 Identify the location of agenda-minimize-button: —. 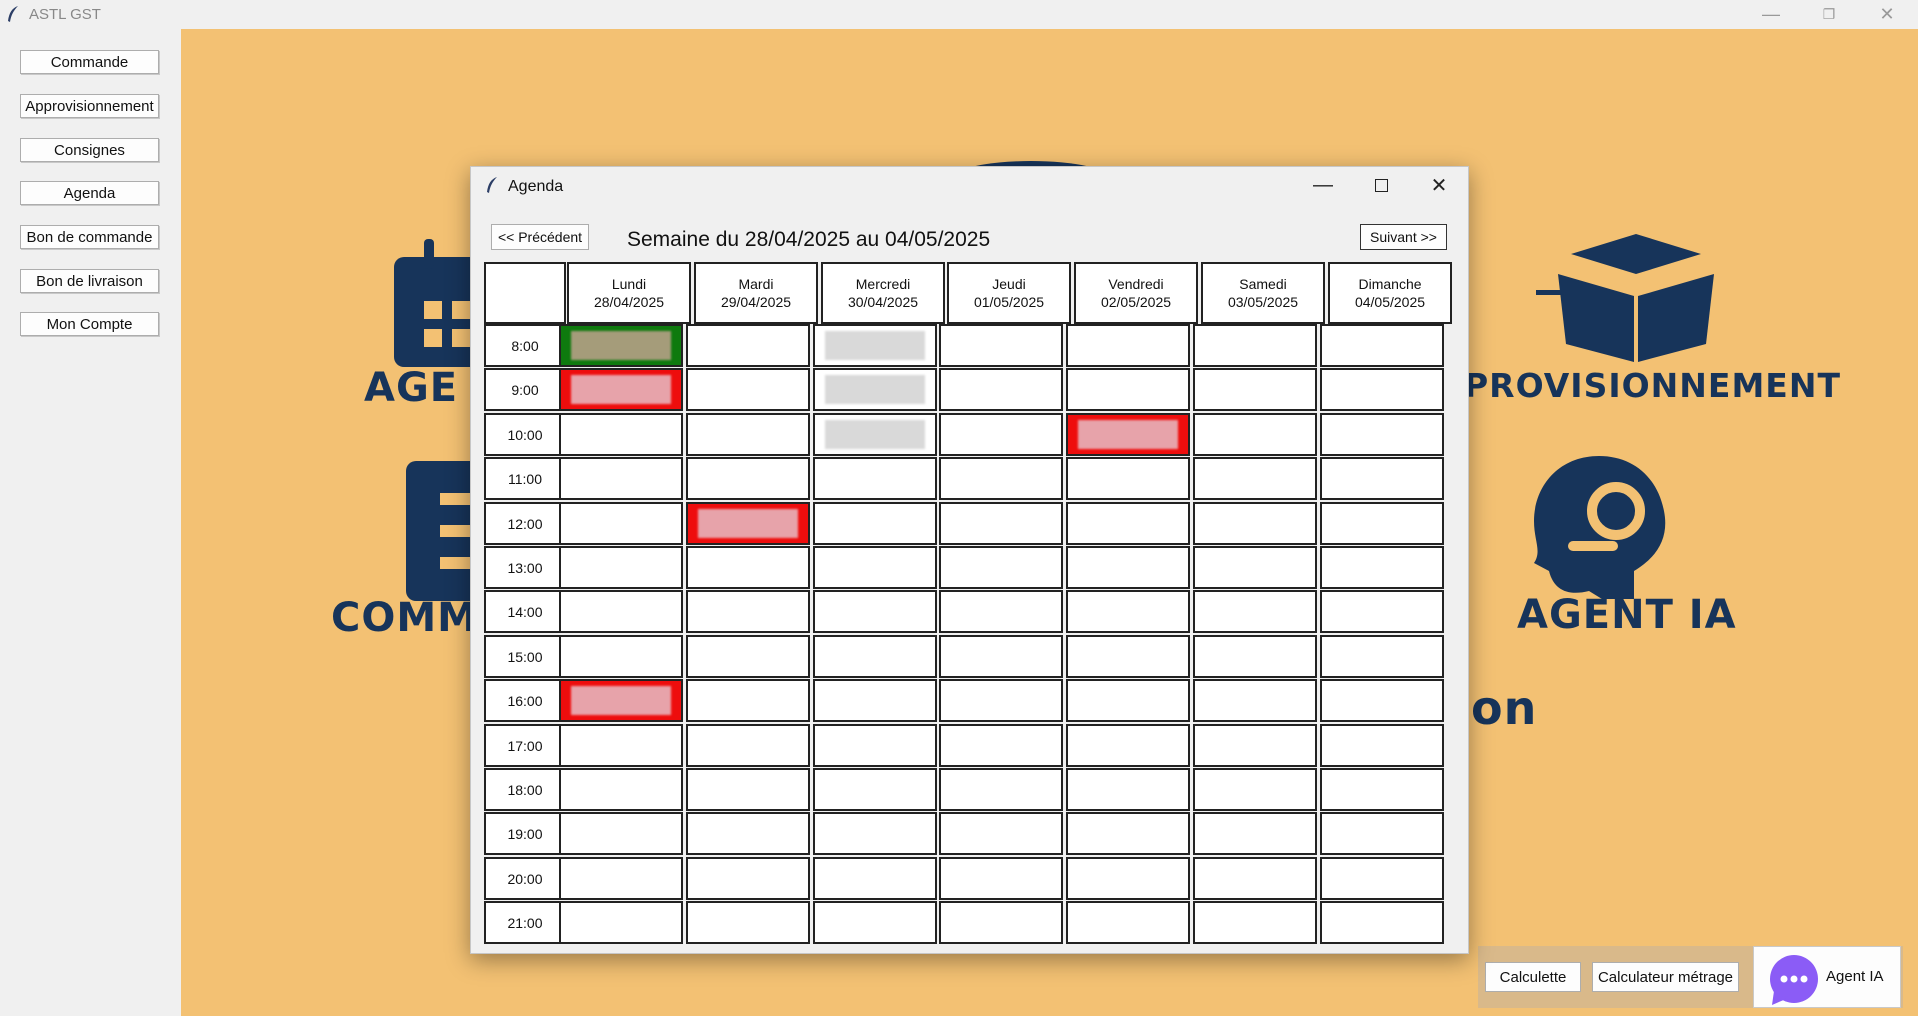
(1323, 185).